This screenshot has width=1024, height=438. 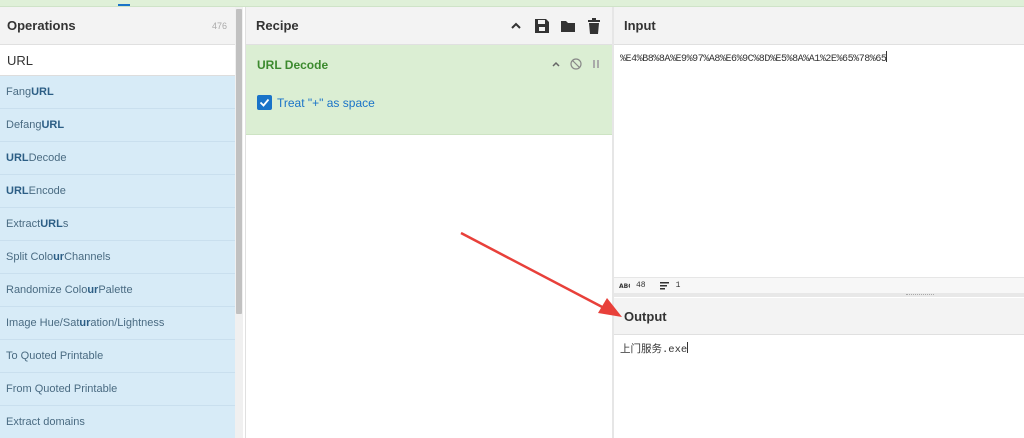 What do you see at coordinates (429, 65) in the screenshot?
I see `recipe-operation-header: URL Decode` at bounding box center [429, 65].